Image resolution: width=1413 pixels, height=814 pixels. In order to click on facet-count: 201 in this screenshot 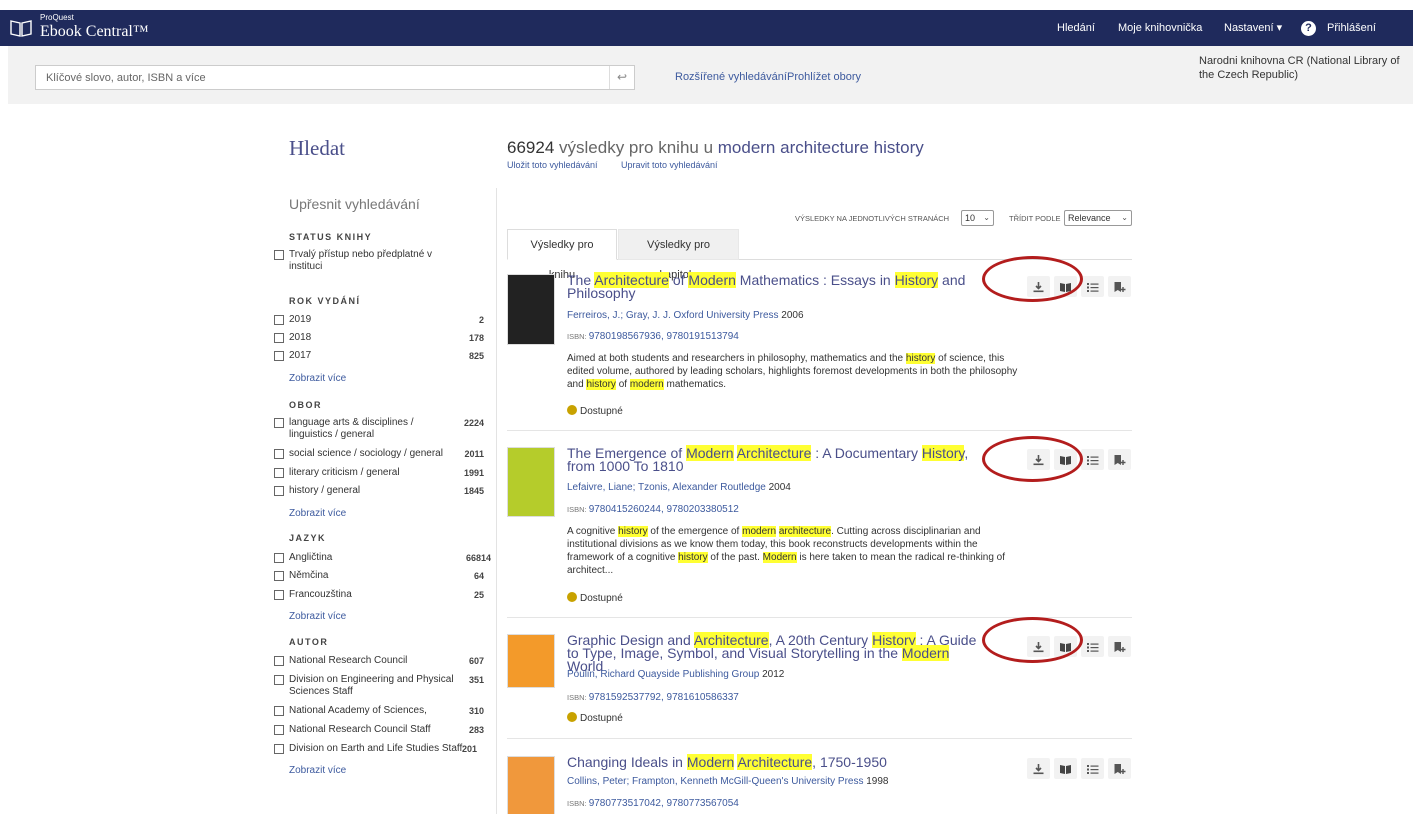, I will do `click(469, 749)`.